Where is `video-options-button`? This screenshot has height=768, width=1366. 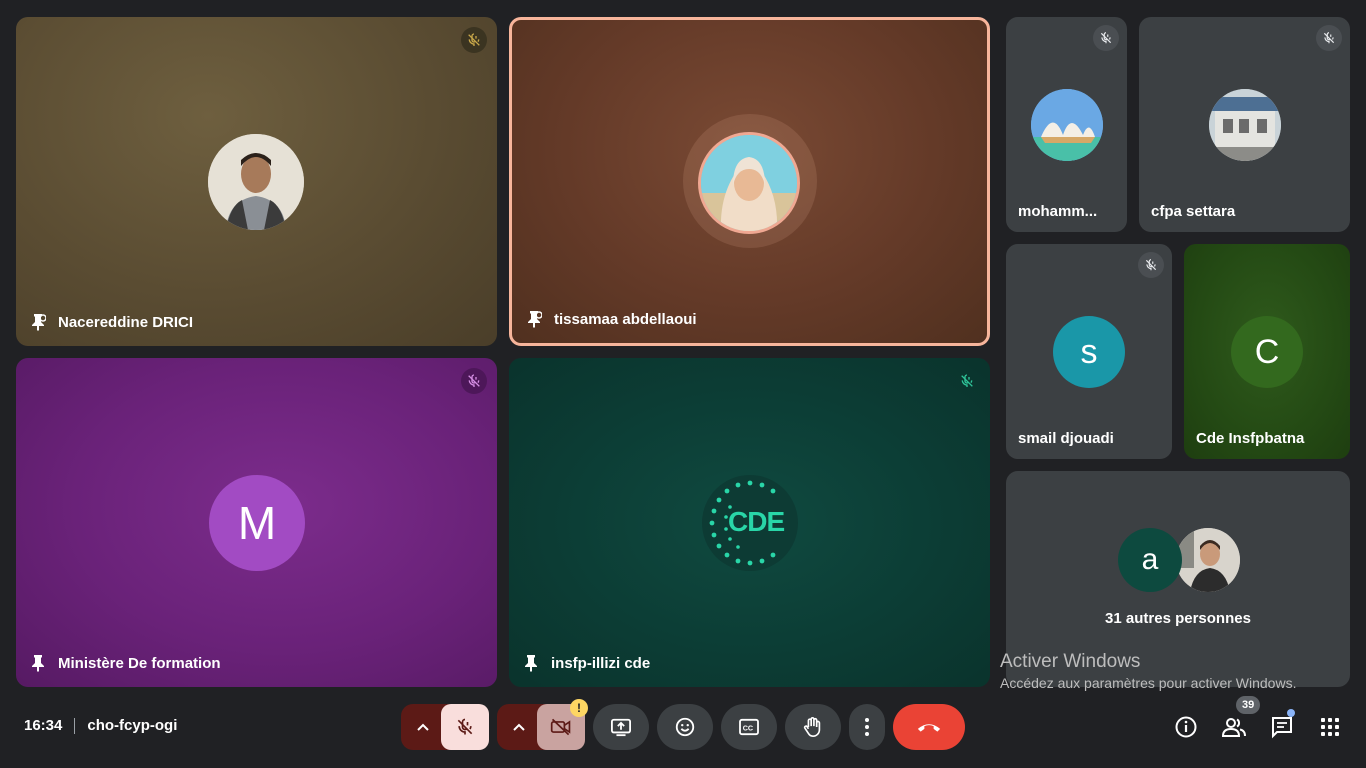
video-options-button is located at coordinates (519, 727).